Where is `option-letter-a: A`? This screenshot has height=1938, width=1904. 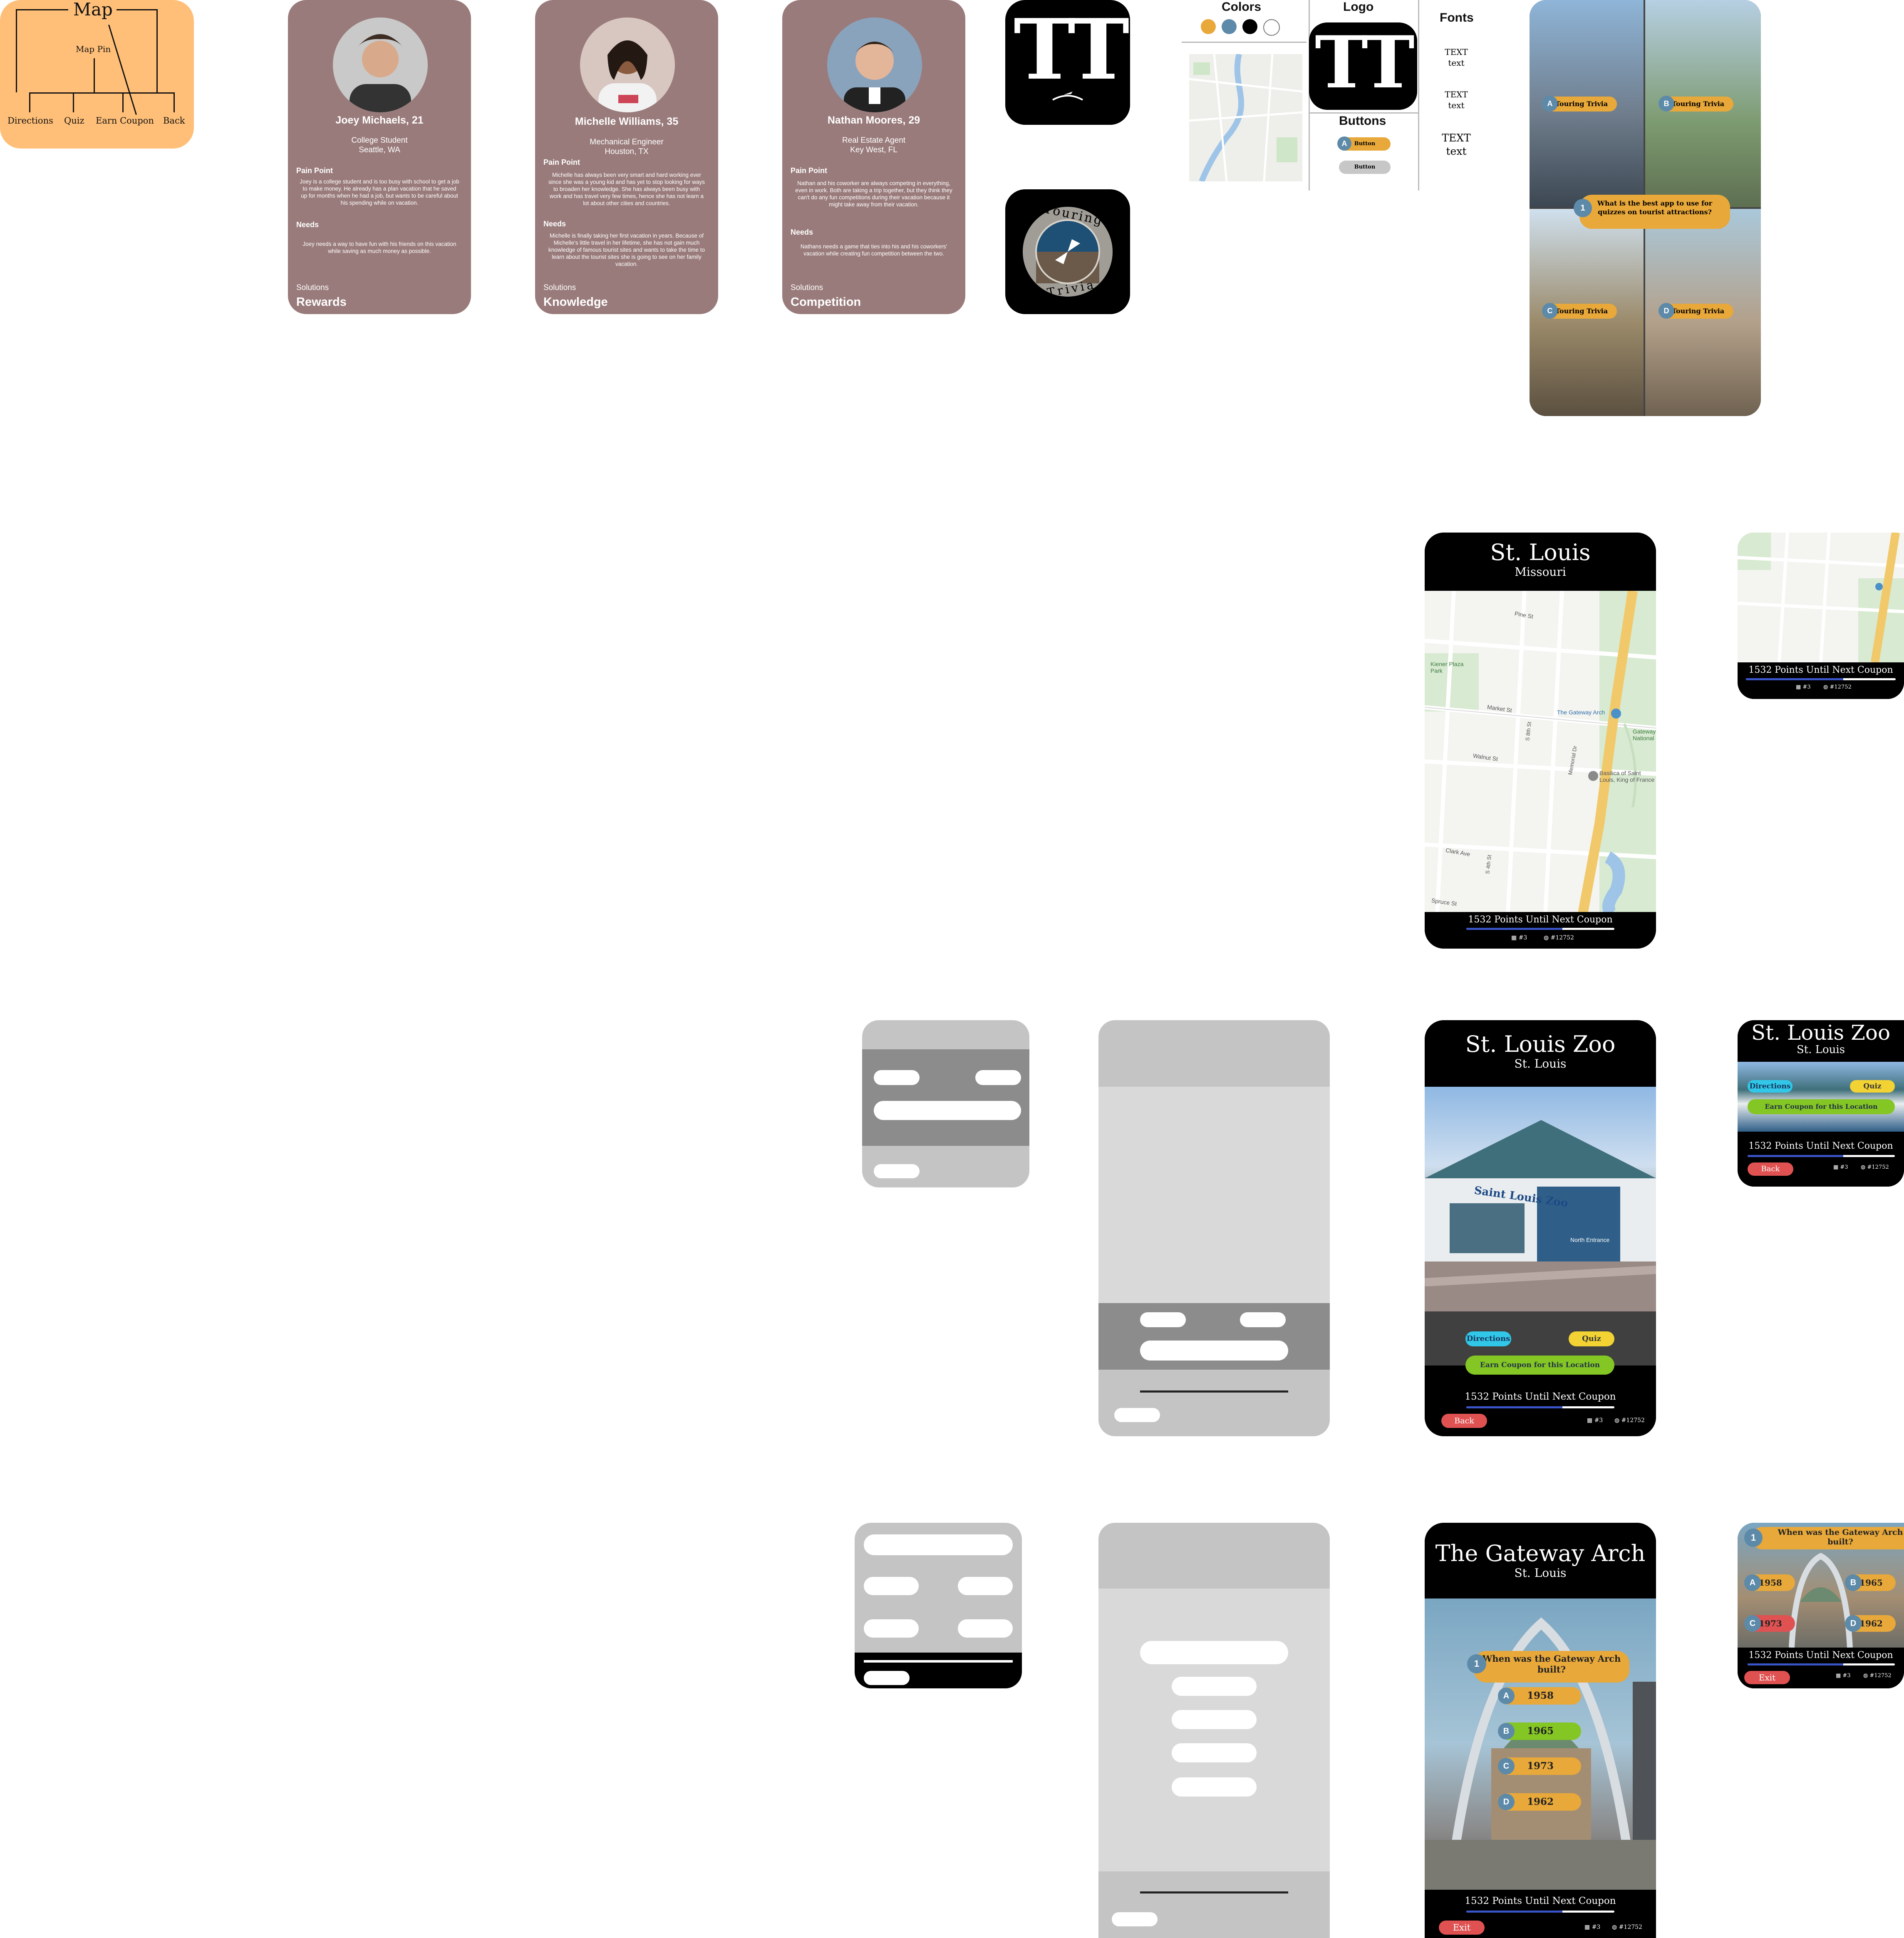
option-letter-a: A is located at coordinates (1506, 1696).